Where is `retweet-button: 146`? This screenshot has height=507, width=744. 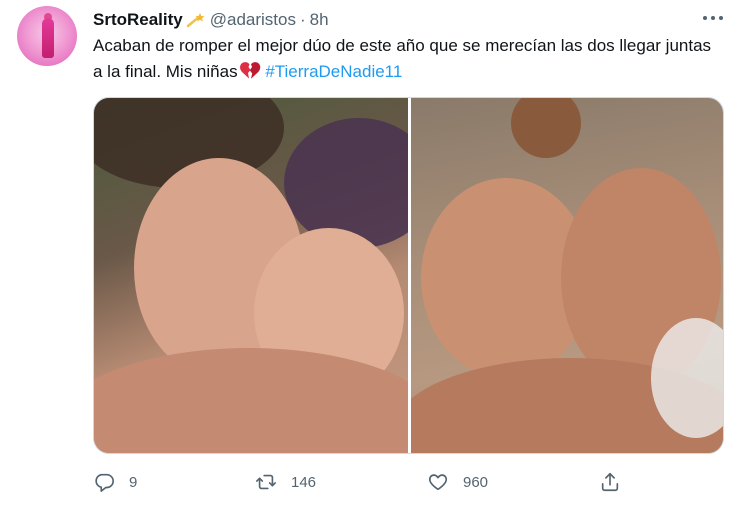
retweet-button: 146 is located at coordinates (285, 482).